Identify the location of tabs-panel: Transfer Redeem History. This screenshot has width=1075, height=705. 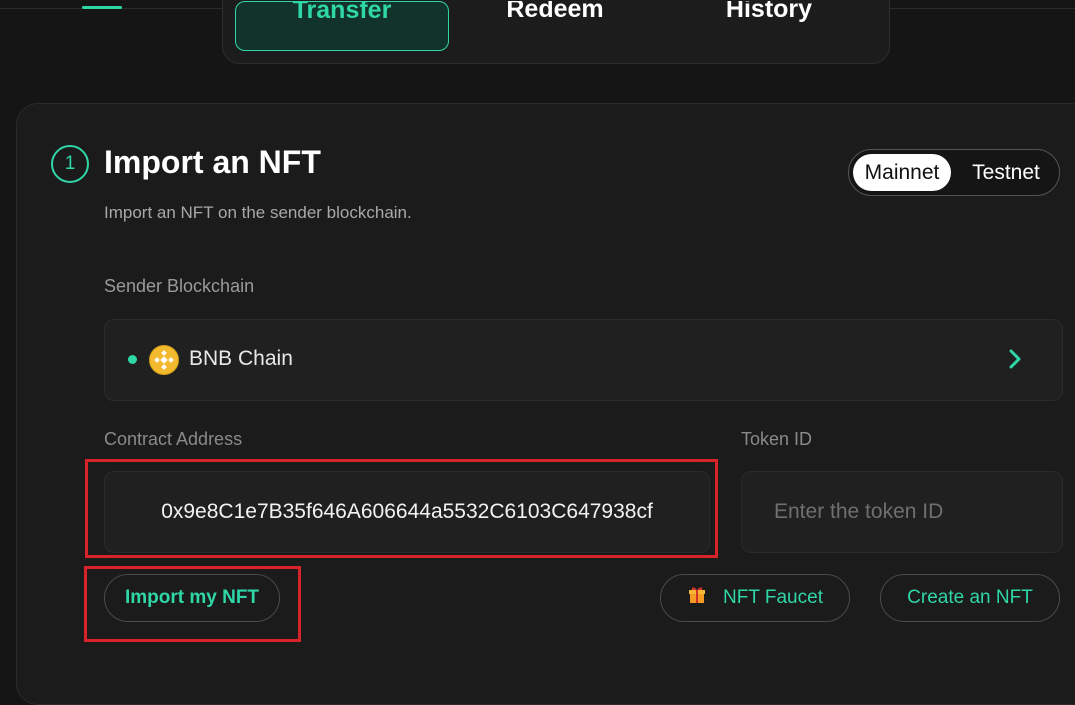
(556, 32).